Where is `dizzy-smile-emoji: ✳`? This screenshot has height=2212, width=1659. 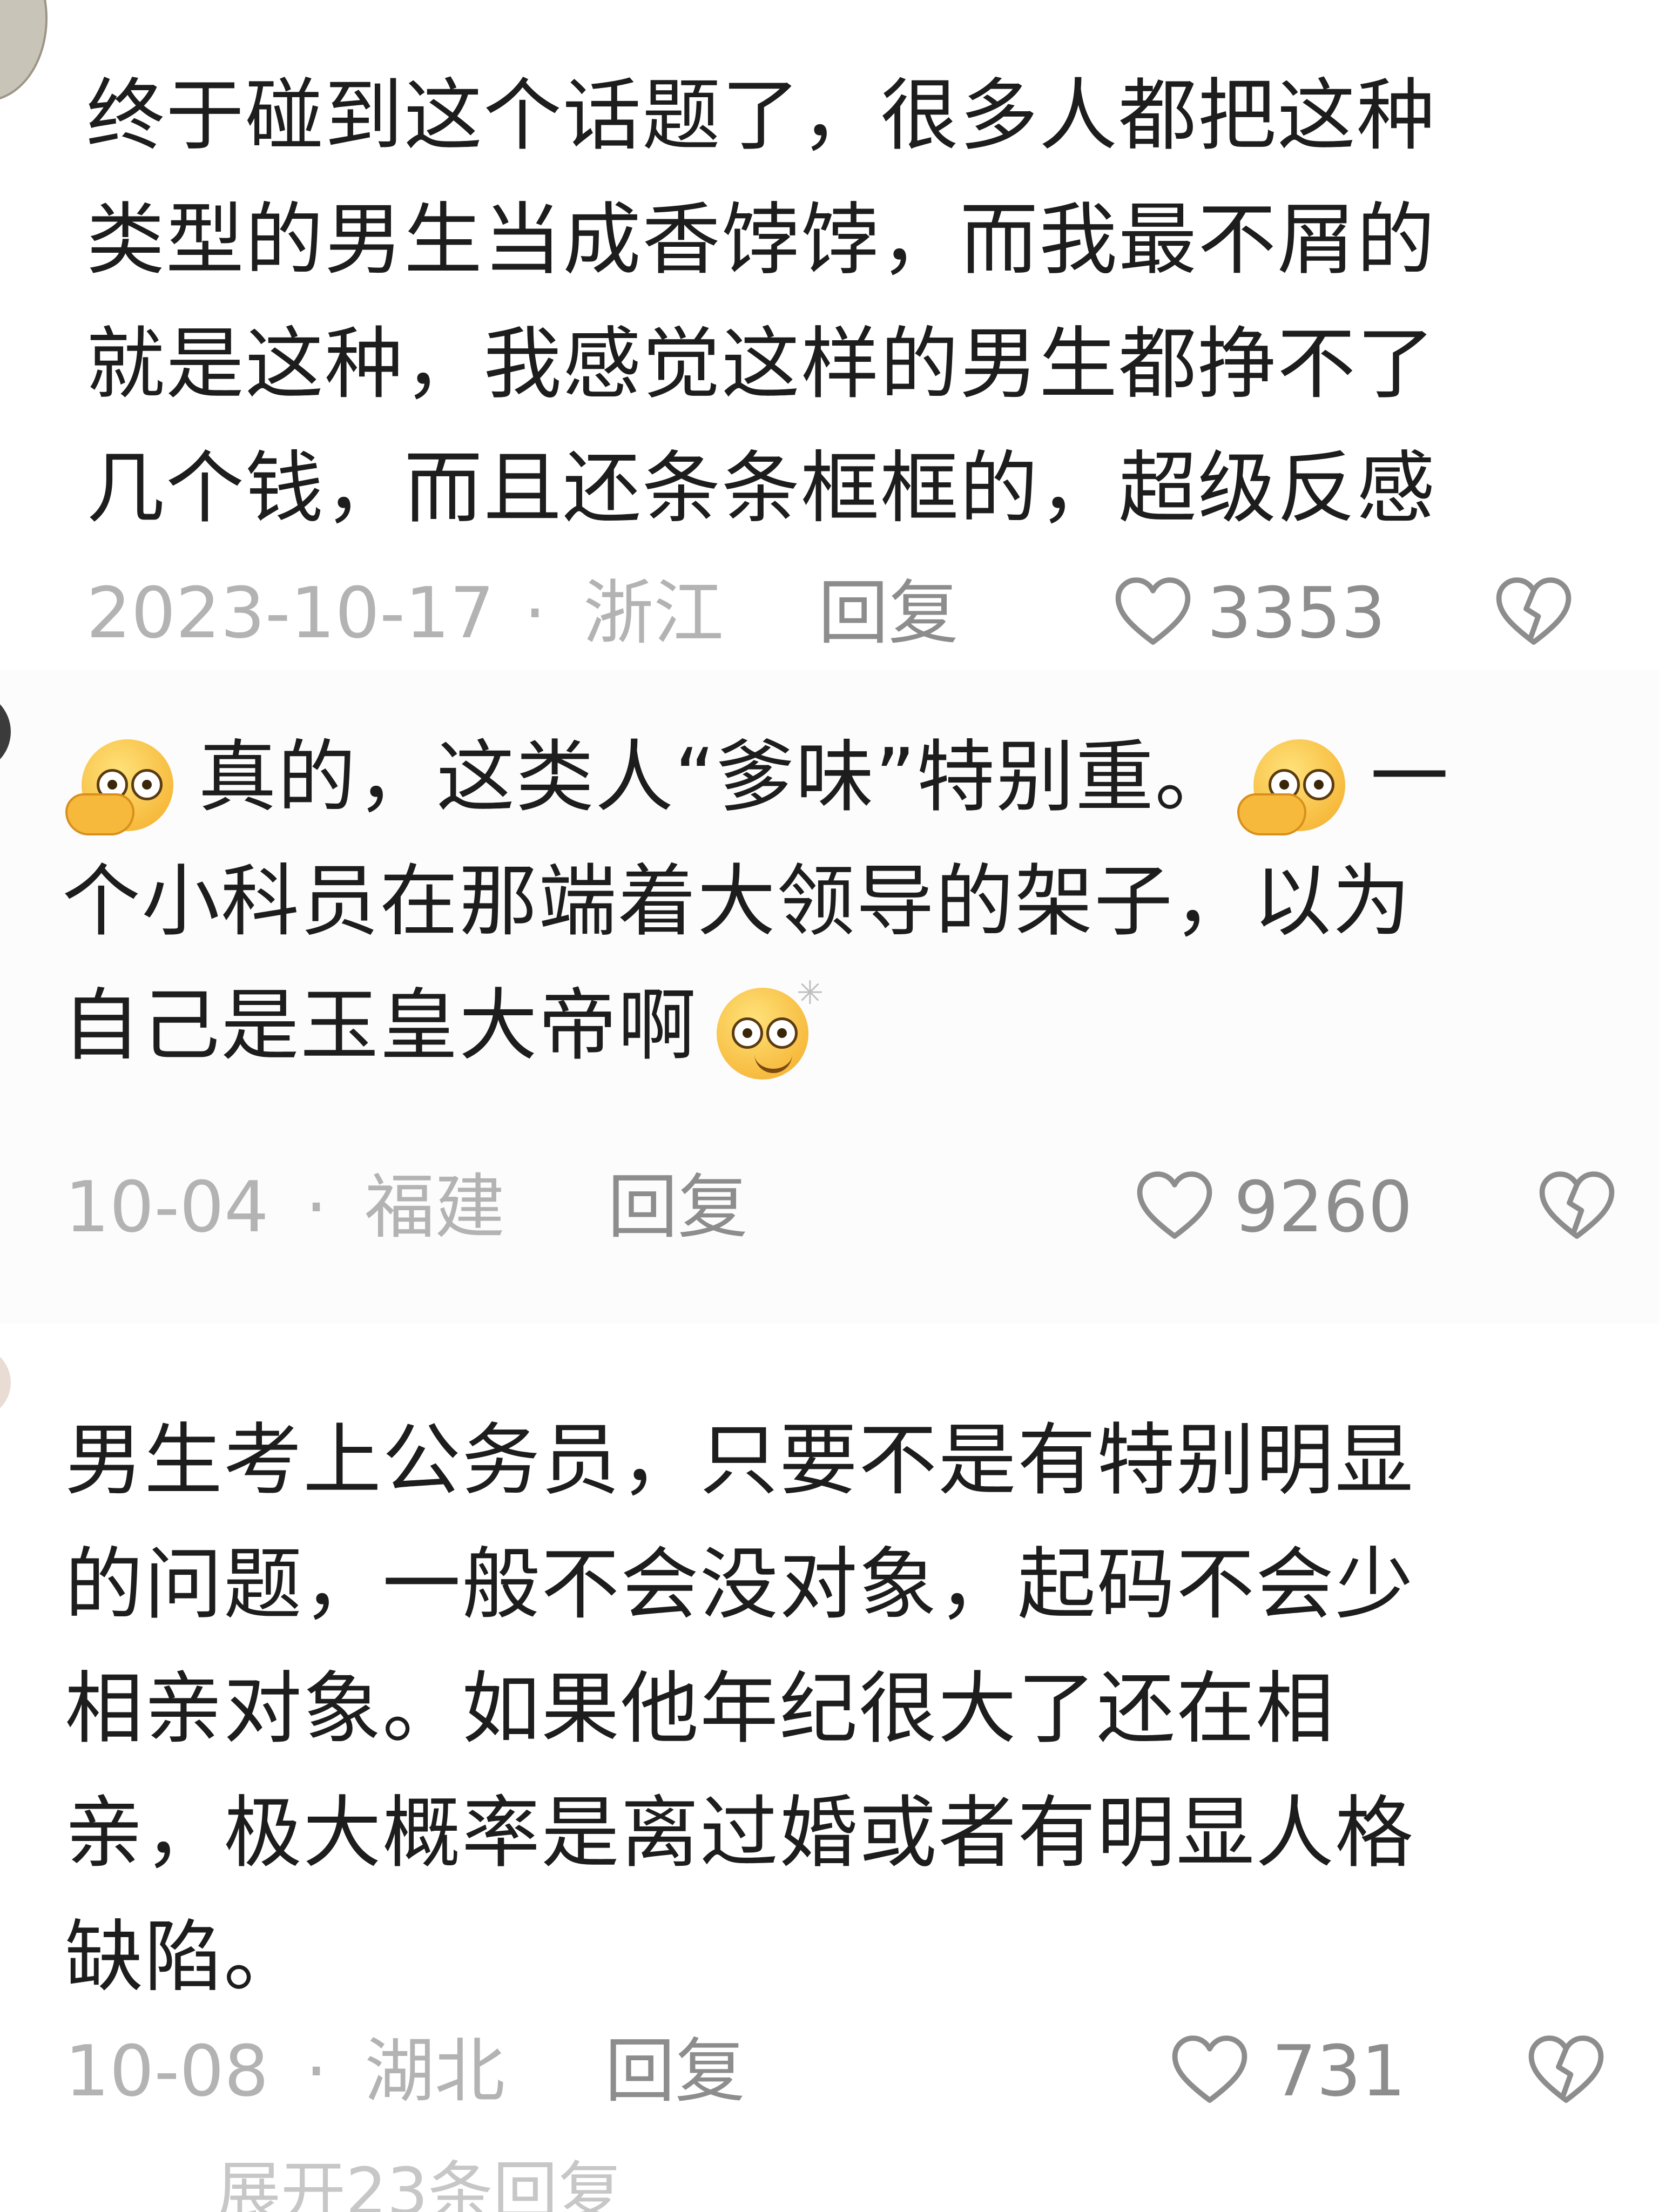
dizzy-smile-emoji: ✳ is located at coordinates (765, 1031).